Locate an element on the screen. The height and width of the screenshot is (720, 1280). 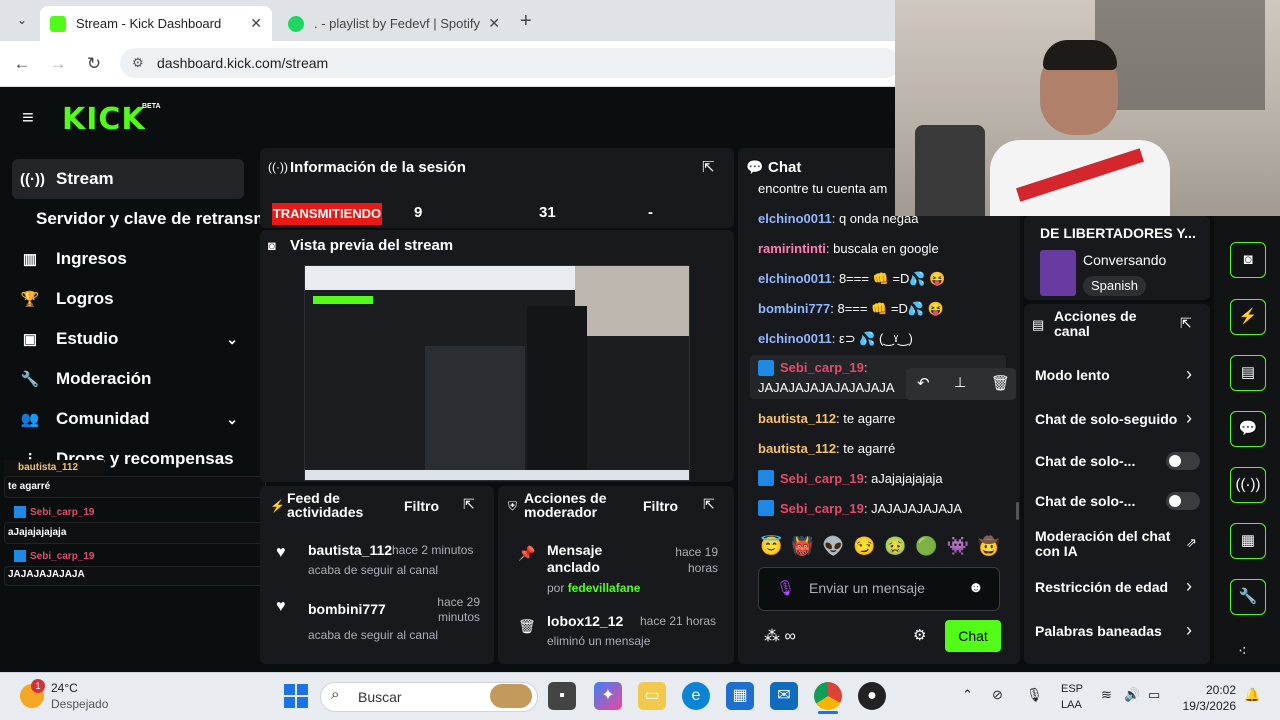
sidebar-item-stream: ((·)) Stream is located at coordinates (135, 179).